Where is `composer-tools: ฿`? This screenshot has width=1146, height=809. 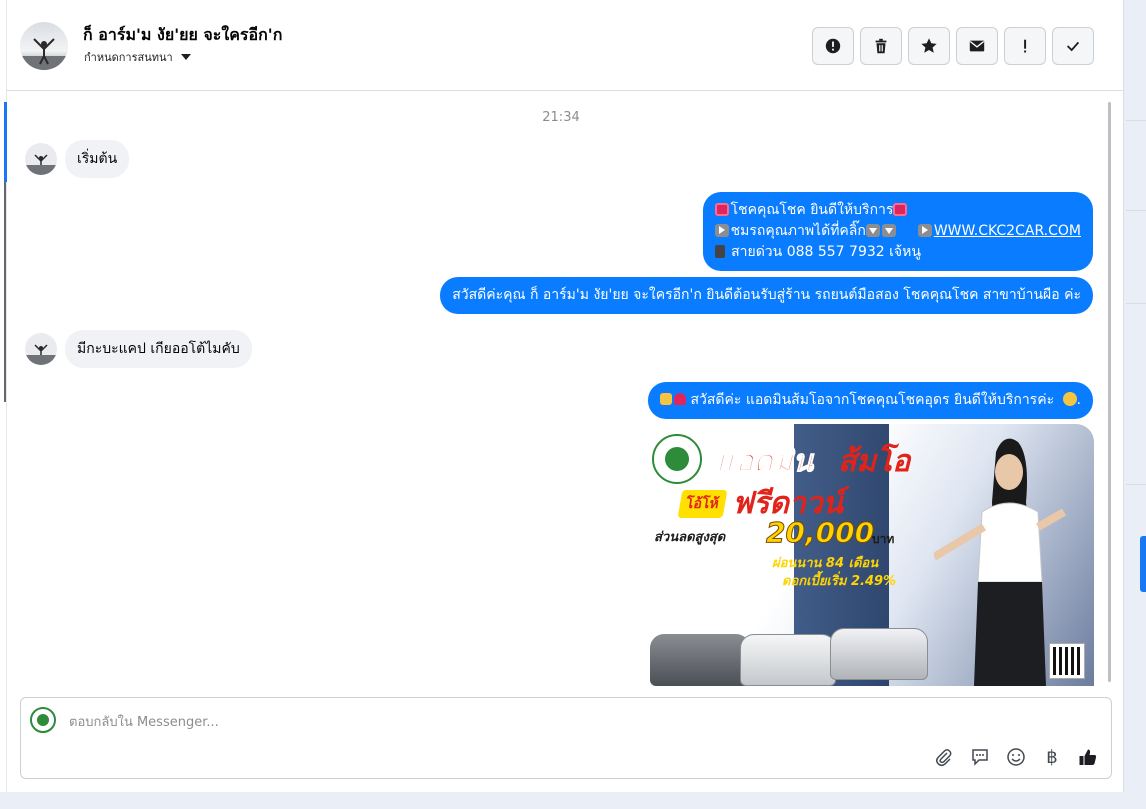 composer-tools: ฿ is located at coordinates (1016, 757).